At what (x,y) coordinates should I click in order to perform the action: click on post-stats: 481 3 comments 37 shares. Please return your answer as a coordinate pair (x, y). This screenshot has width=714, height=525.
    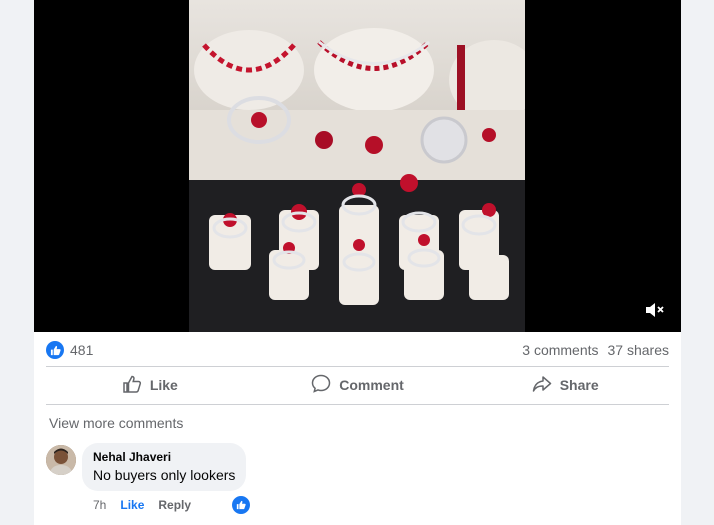
    Looking at the image, I should click on (357, 350).